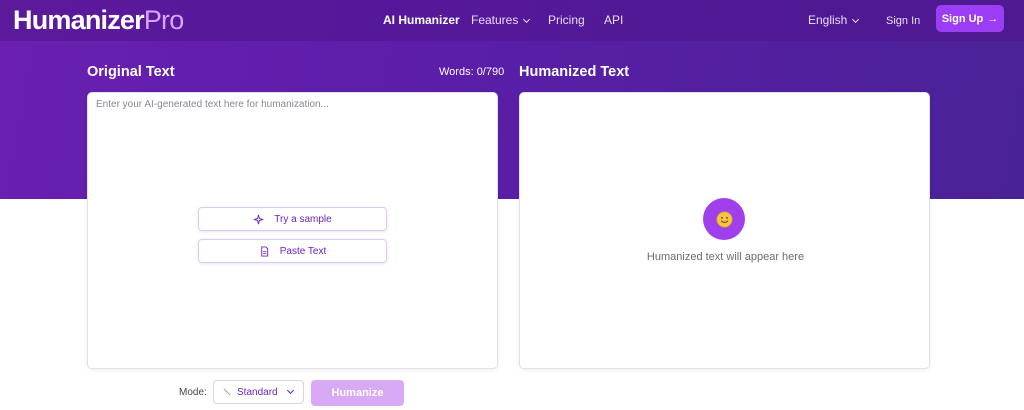  Describe the element at coordinates (303, 219) in the screenshot. I see `try-sample-label: Try a sample` at that location.